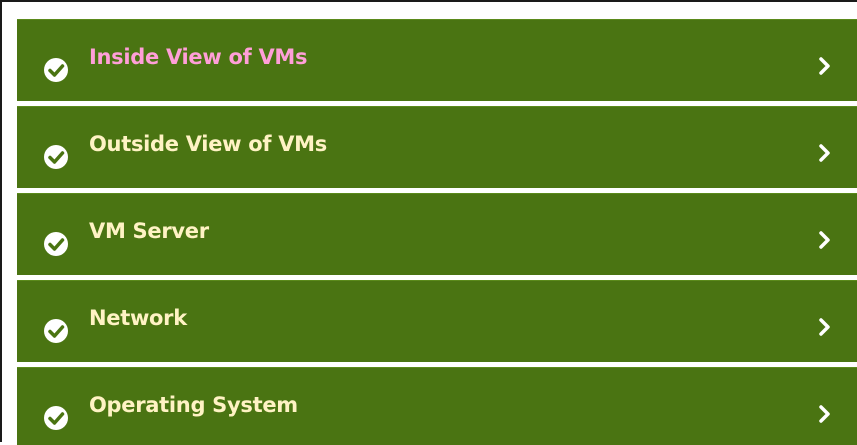 The width and height of the screenshot is (857, 445). I want to click on menu-item-label: VM Server, so click(149, 231).